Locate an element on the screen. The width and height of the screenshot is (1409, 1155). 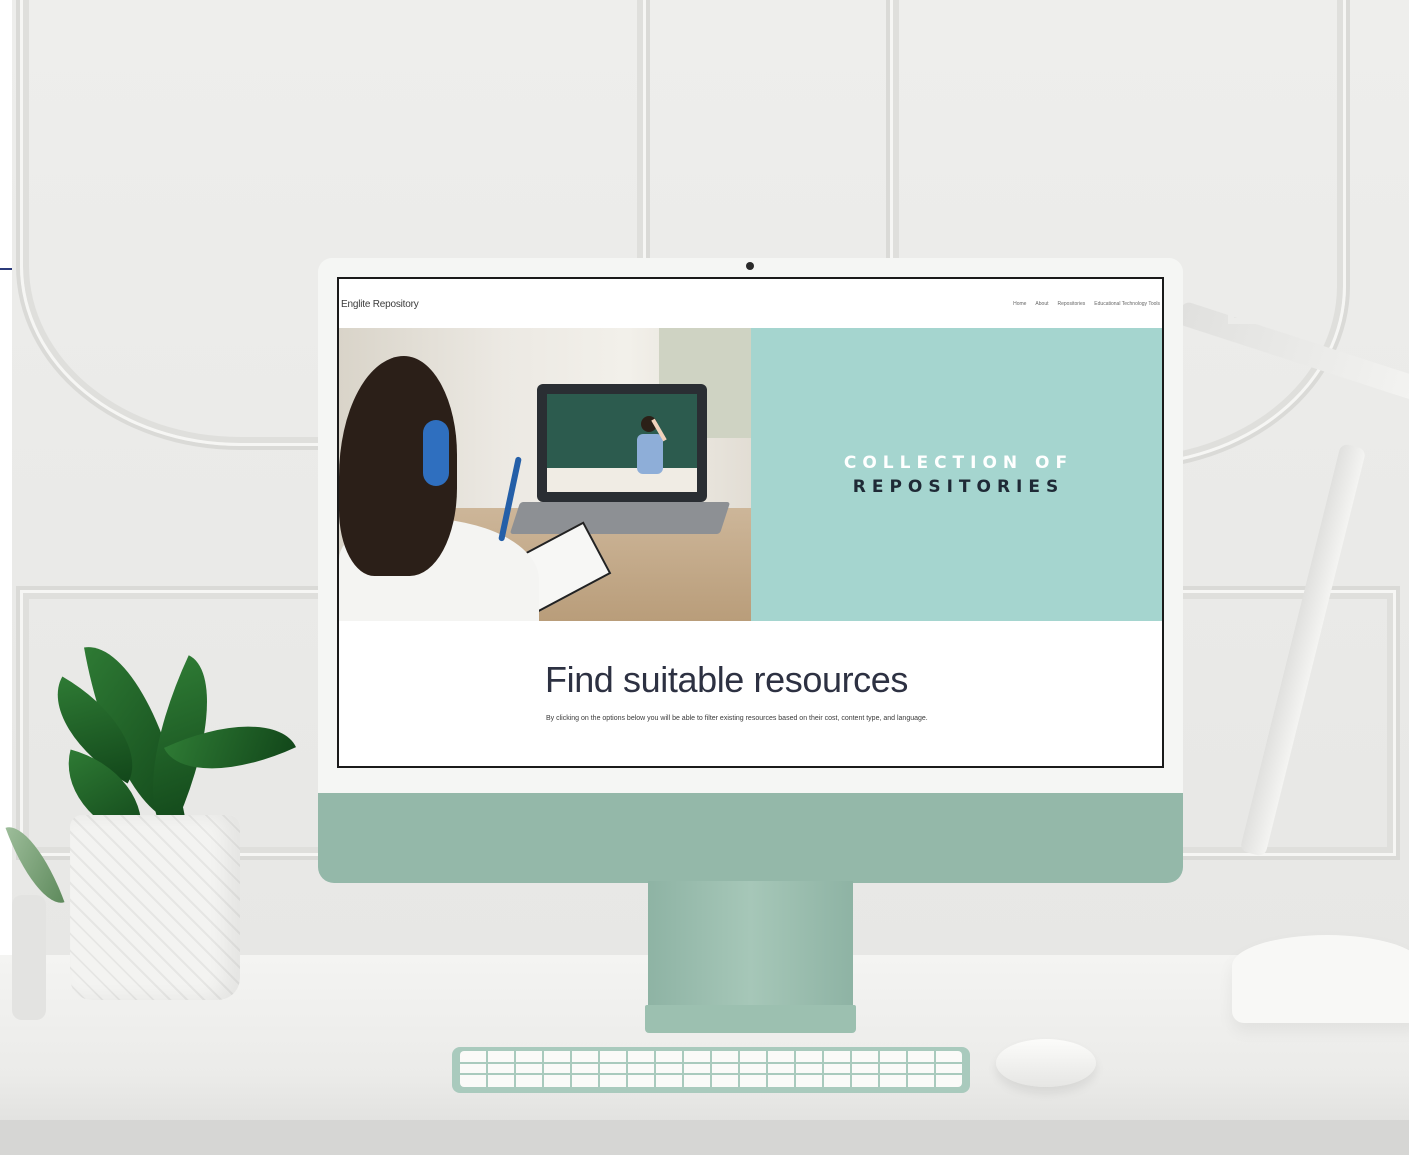
nav-item-repositories: Repositories is located at coordinates (1072, 304).